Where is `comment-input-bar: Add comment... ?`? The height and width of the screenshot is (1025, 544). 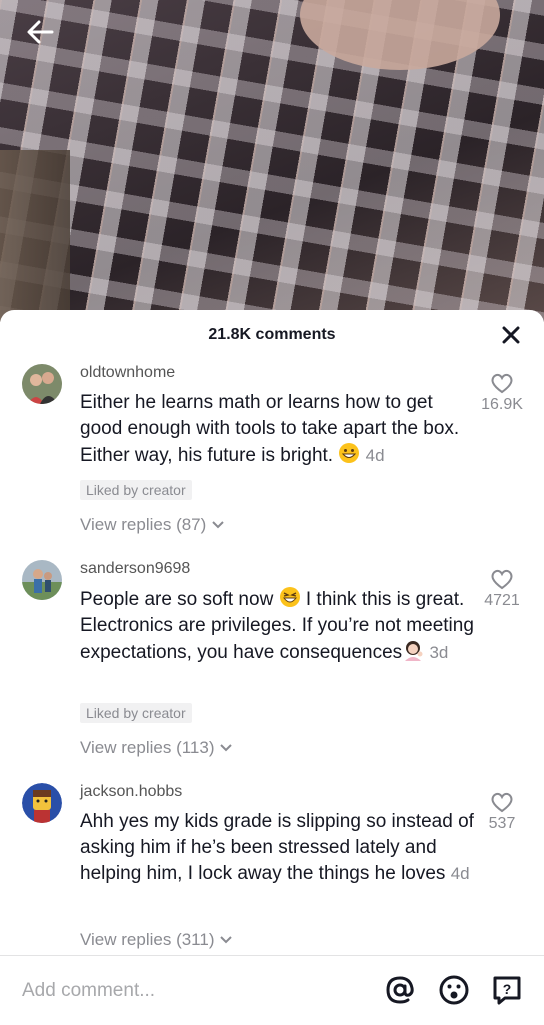 comment-input-bar: Add comment... ? is located at coordinates (272, 990).